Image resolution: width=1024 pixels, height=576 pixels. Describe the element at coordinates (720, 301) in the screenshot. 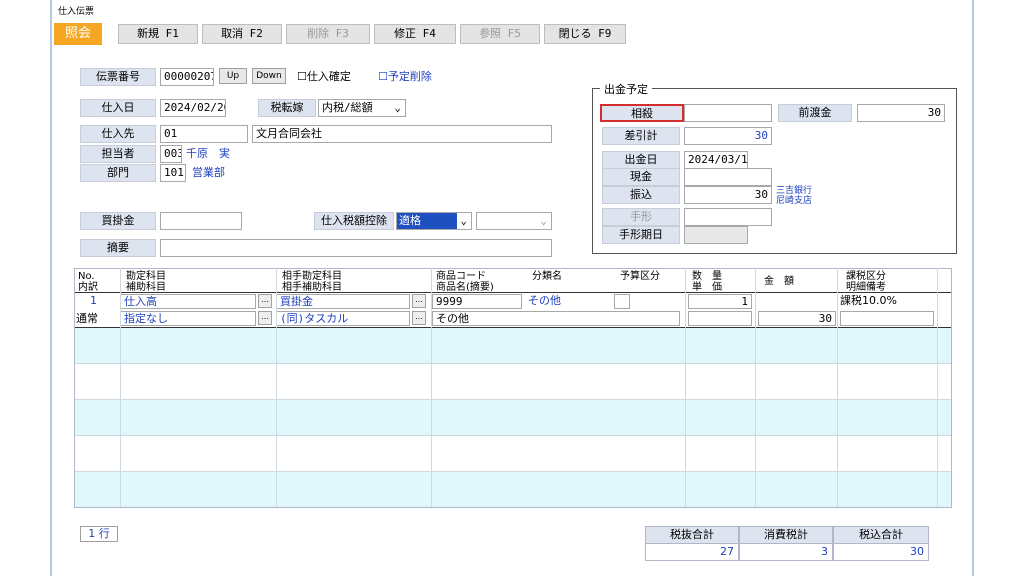

I see `qty-field: 1` at that location.